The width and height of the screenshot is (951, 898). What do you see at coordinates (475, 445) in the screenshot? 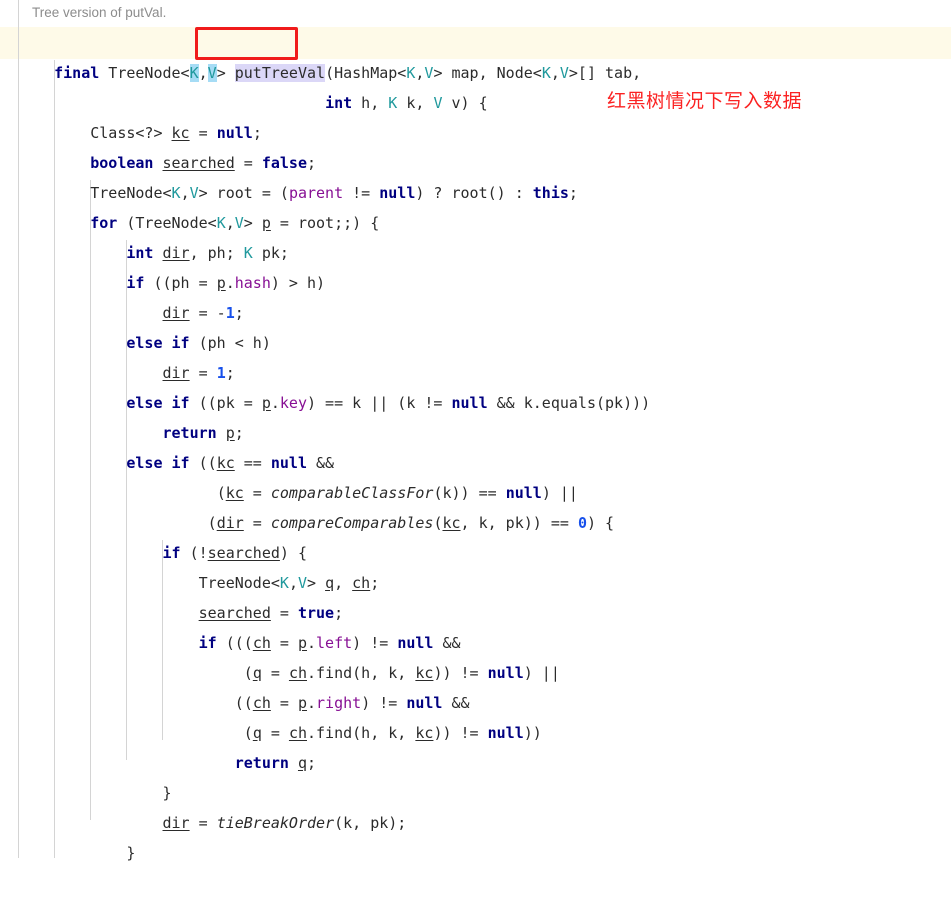
I see `code-line-else-if-kc: else if ((kc == null &&` at bounding box center [475, 445].